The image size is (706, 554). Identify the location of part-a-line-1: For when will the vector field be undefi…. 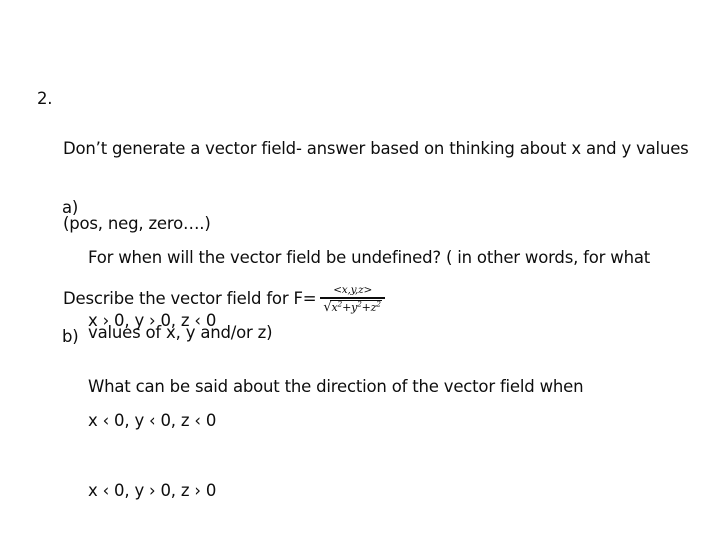
(369, 257).